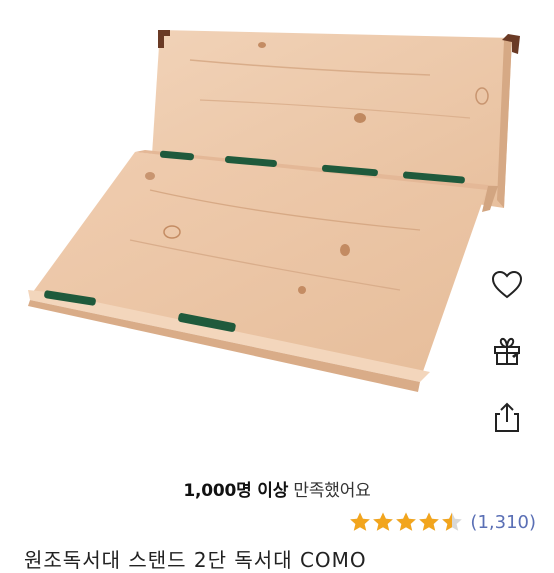  I want to click on gift-button, so click(507, 351).